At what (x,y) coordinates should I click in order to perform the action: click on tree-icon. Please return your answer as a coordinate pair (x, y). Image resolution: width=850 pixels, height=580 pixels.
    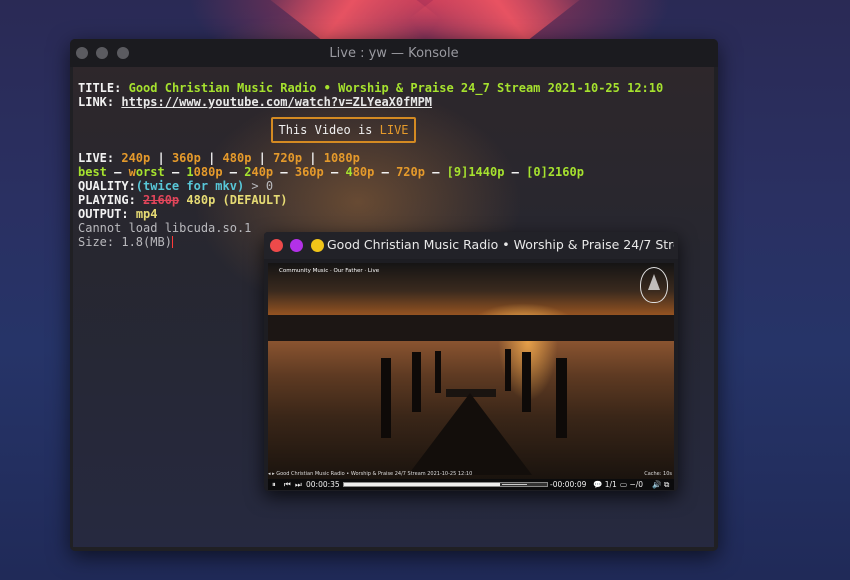
    Looking at the image, I should click on (654, 282).